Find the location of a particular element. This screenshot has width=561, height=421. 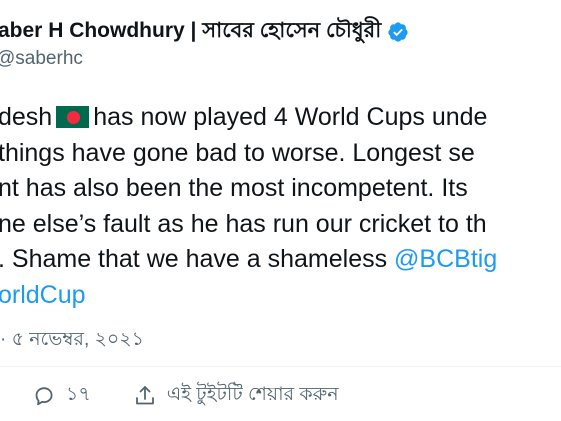

author-row: aber H Chowdhury | সাবের হোসেন চৌধুরী is located at coordinates (204, 31).